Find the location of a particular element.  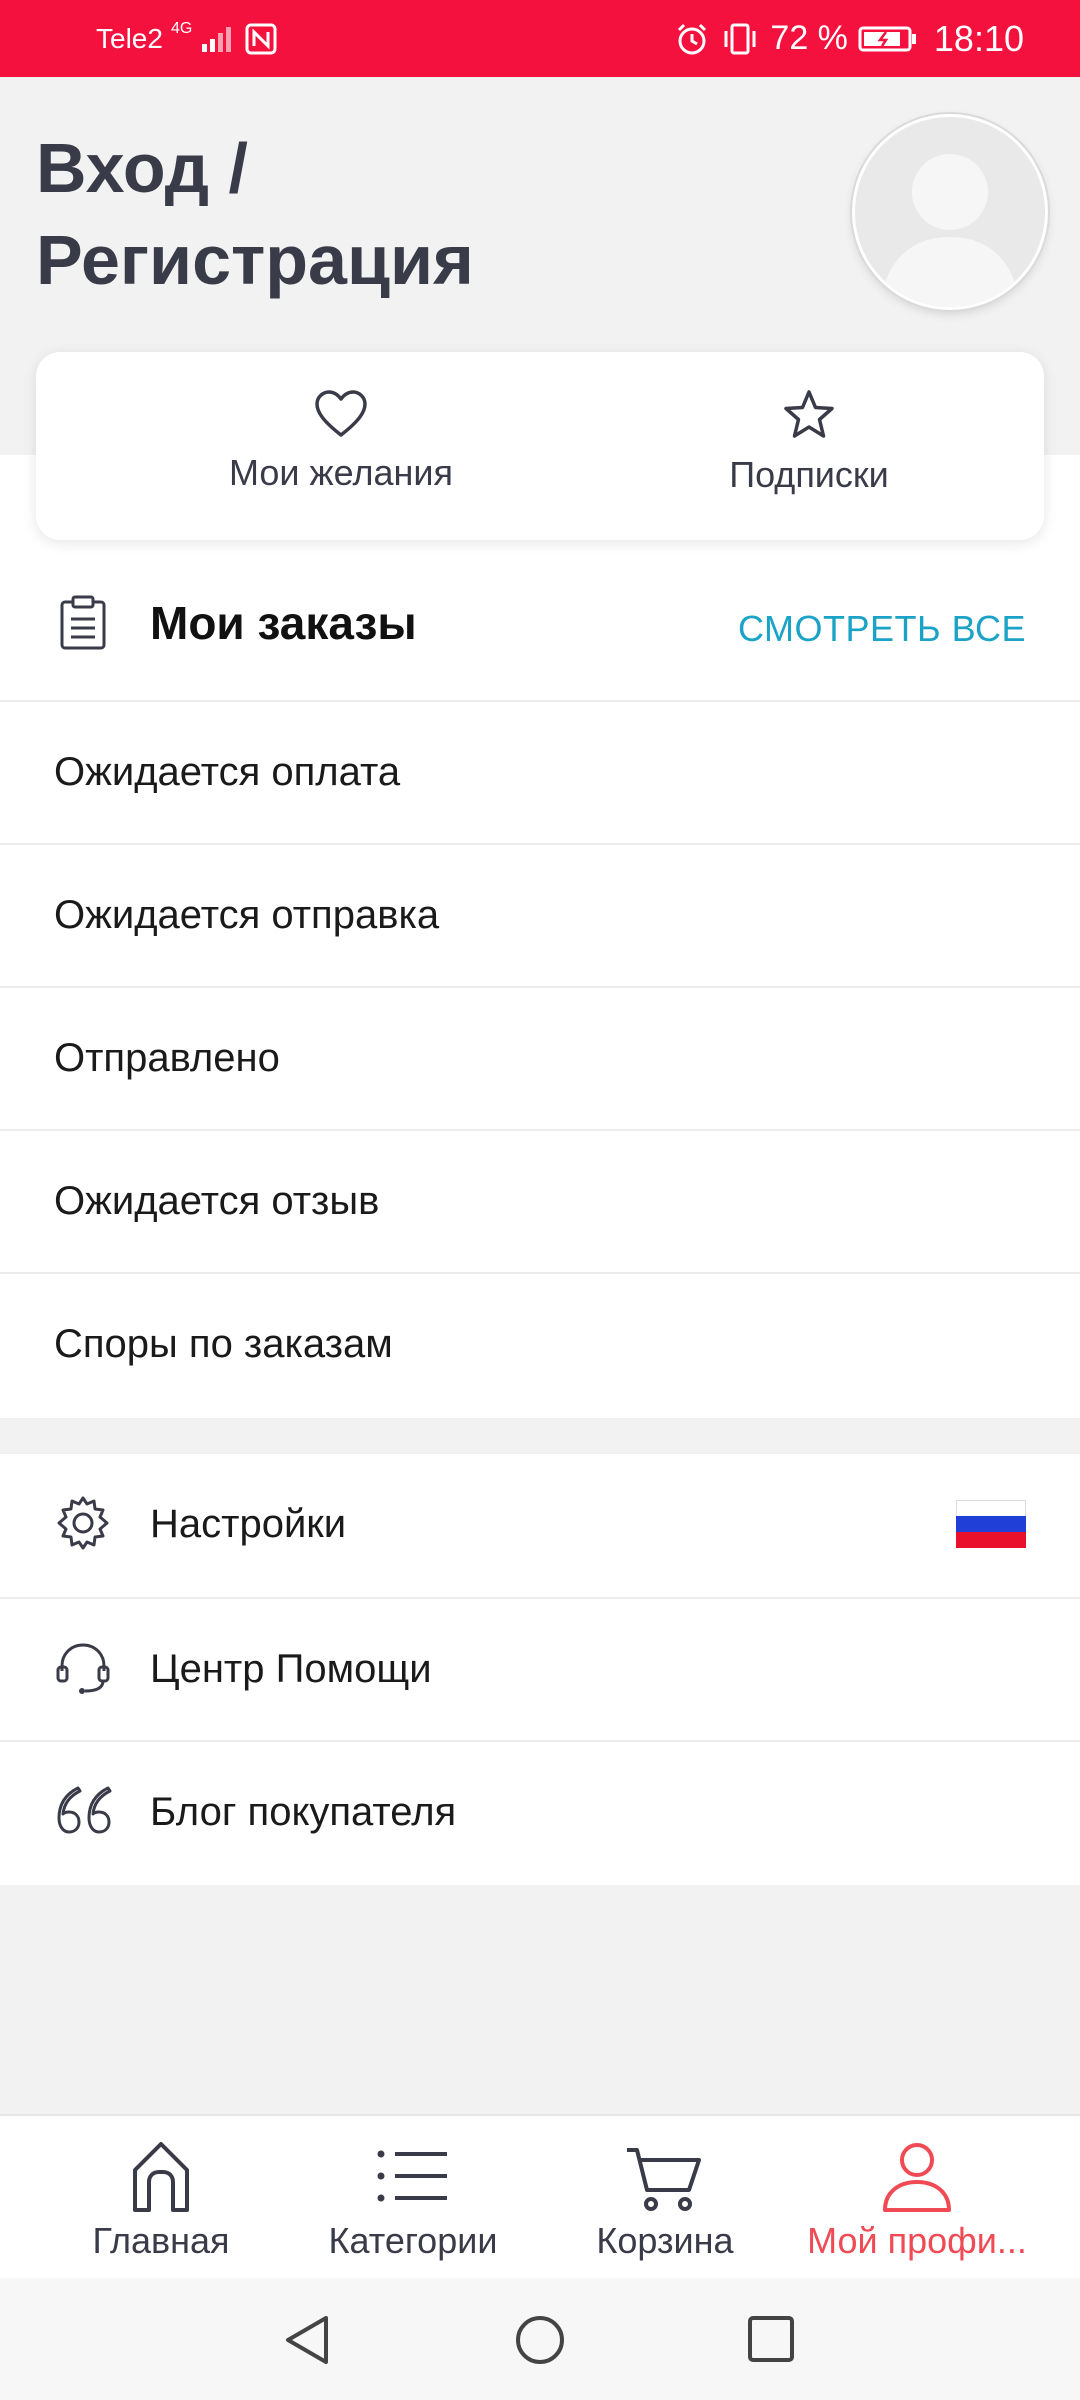

home-circle-icon is located at coordinates (540, 2340).